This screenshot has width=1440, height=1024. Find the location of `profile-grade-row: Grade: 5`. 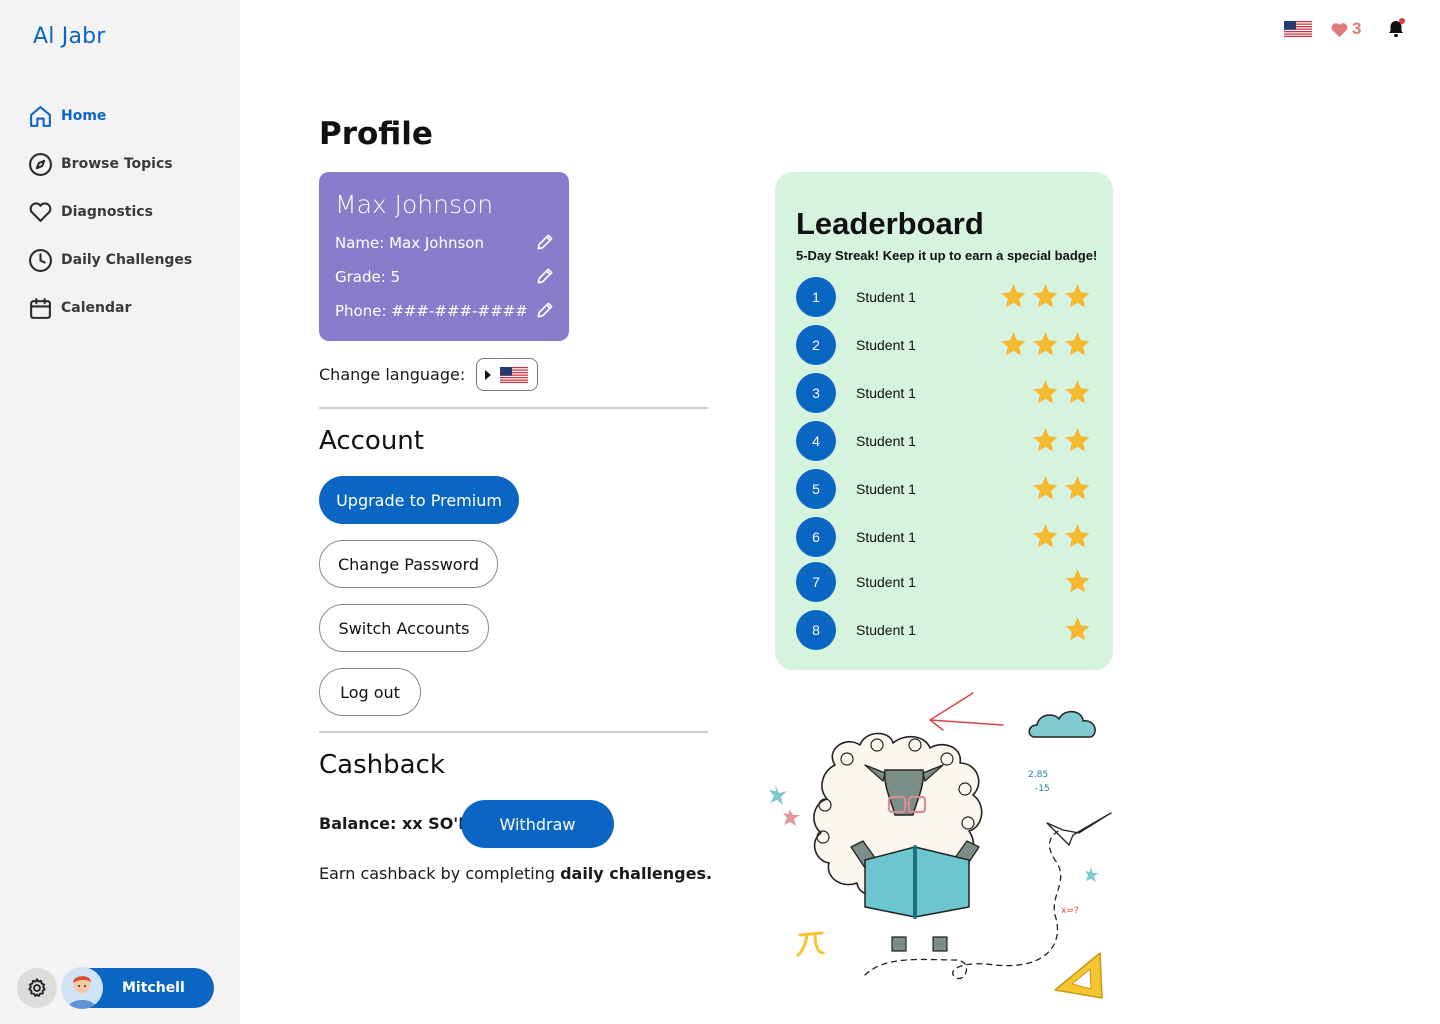

profile-grade-row: Grade: 5 is located at coordinates (445, 277).